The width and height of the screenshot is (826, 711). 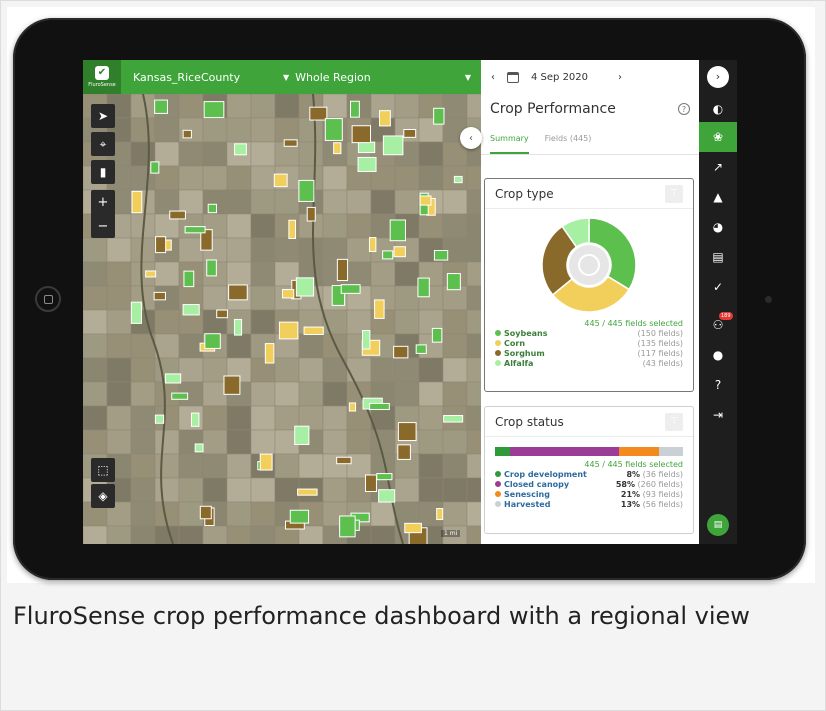 I want to click on tab-fields: Fields (445), so click(x=568, y=144).